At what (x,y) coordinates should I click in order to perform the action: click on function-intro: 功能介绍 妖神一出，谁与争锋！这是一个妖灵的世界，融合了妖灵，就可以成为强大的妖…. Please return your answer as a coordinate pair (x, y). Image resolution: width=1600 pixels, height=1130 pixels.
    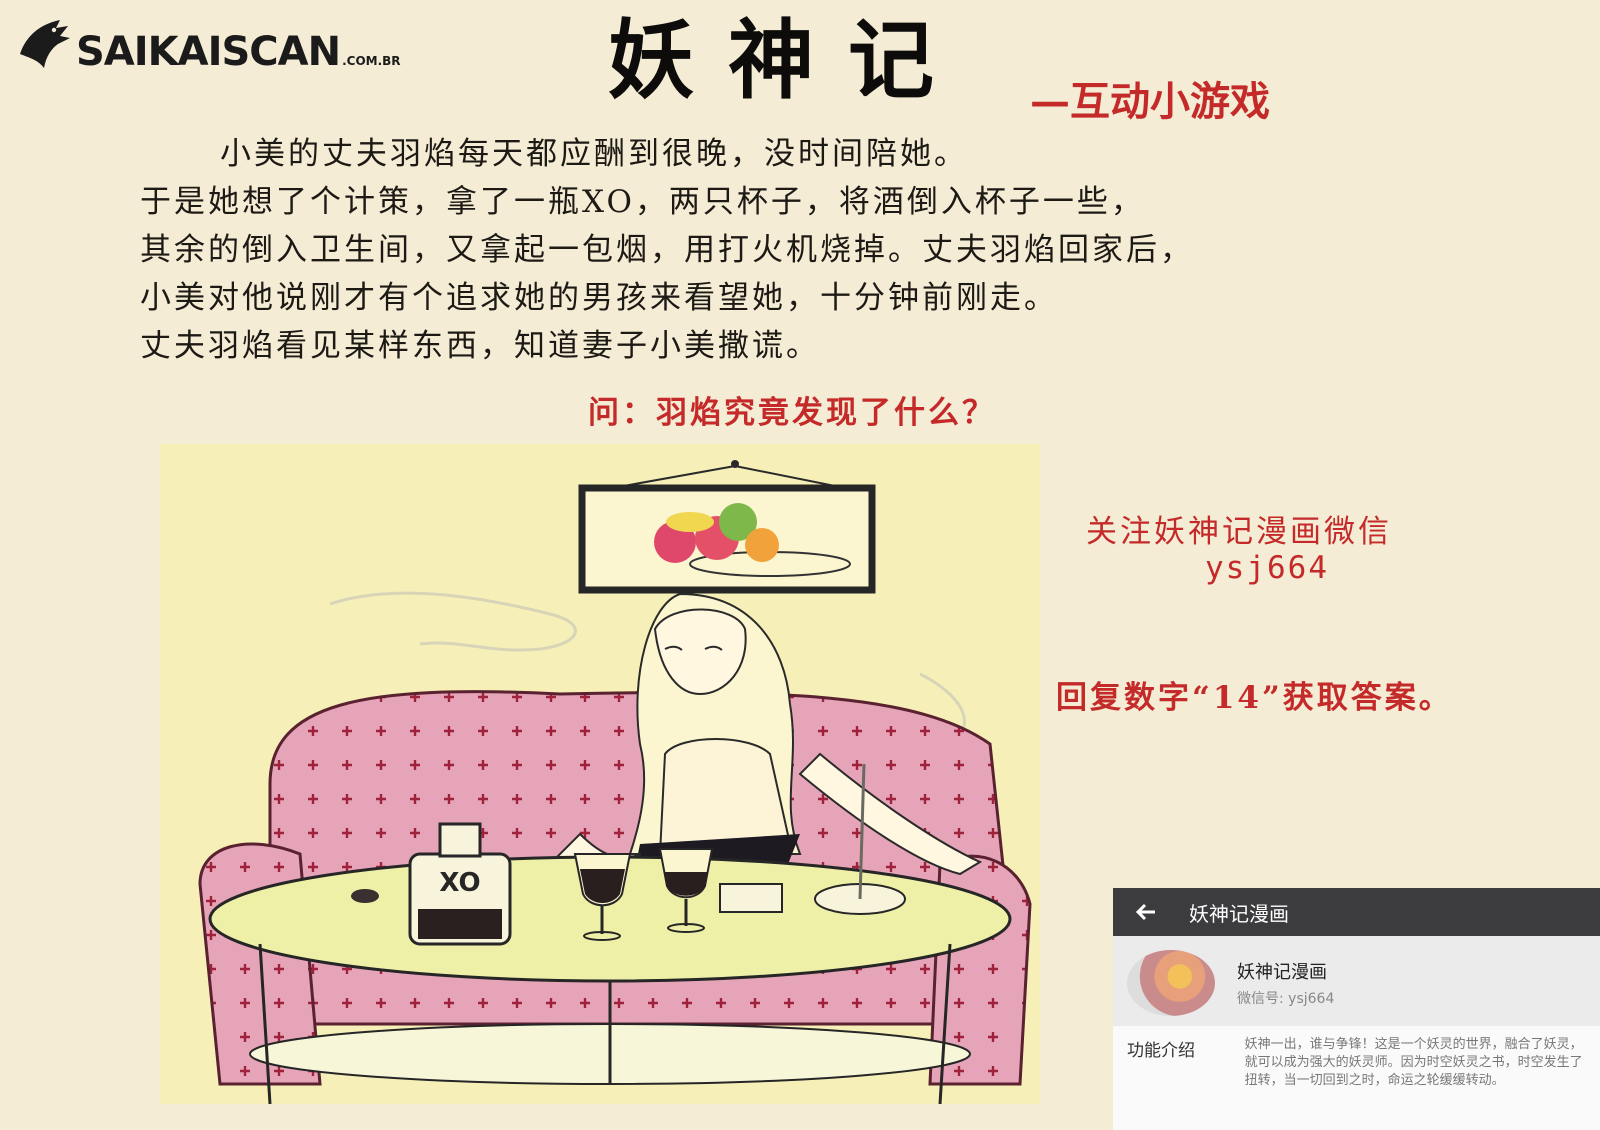
    Looking at the image, I should click on (1356, 1078).